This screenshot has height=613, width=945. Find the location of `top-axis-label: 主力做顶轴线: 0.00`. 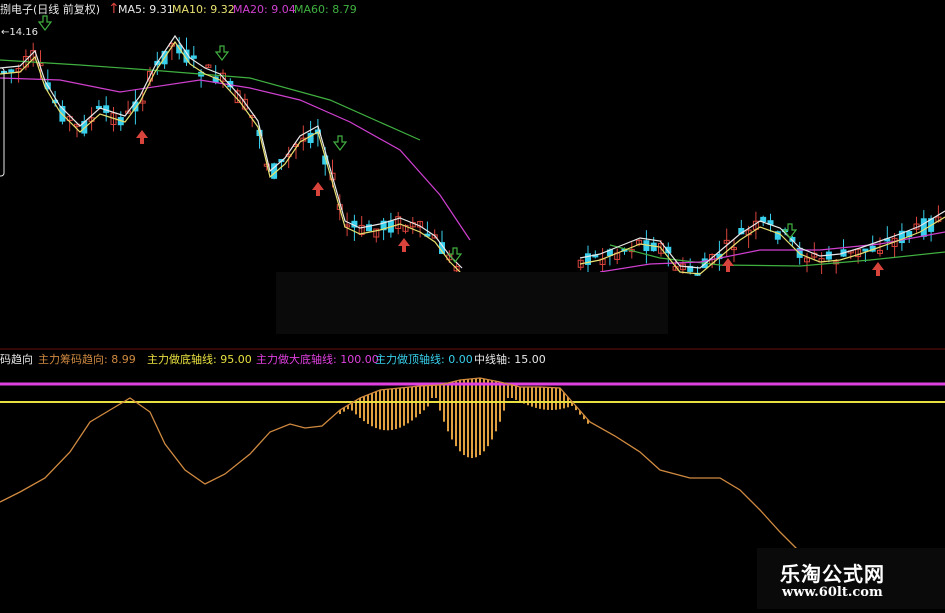

top-axis-label: 主力做顶轴线: 0.00 is located at coordinates (424, 359).